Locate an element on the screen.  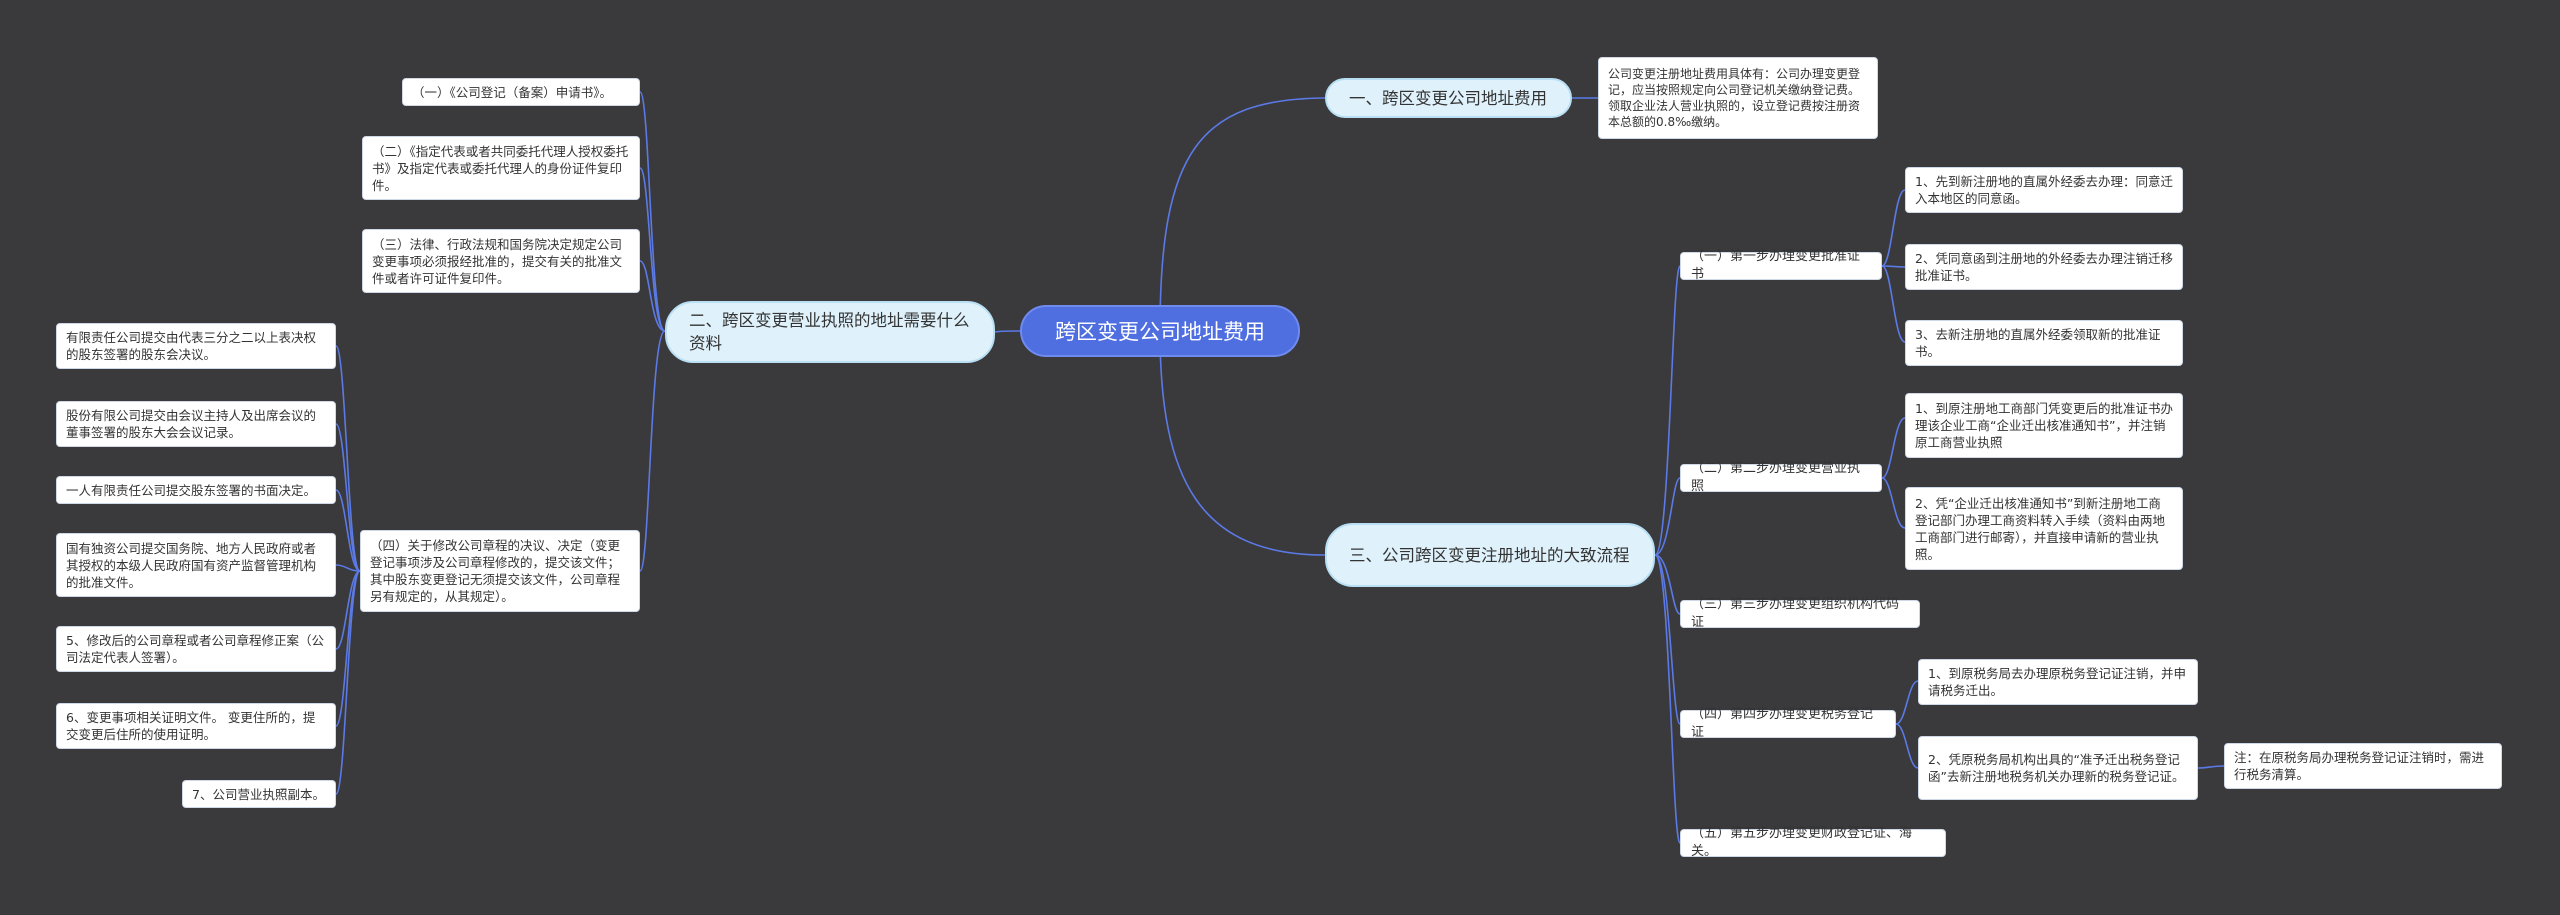
branch-1-topic: 一、跨区变更公司地址费用 is located at coordinates (1448, 98).